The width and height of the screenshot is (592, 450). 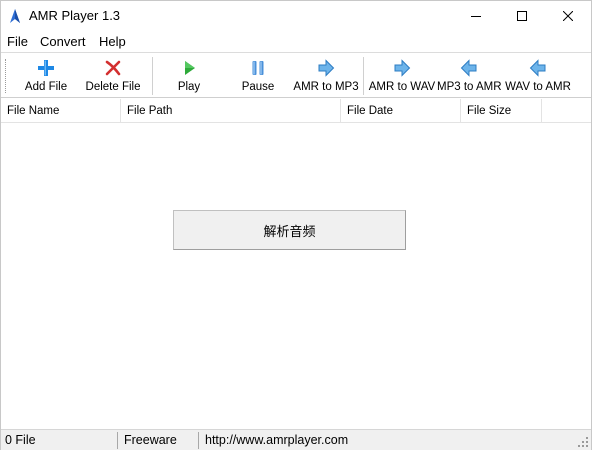 I want to click on mp3-to-amr-button: MP3 to AMR, so click(x=469, y=76).